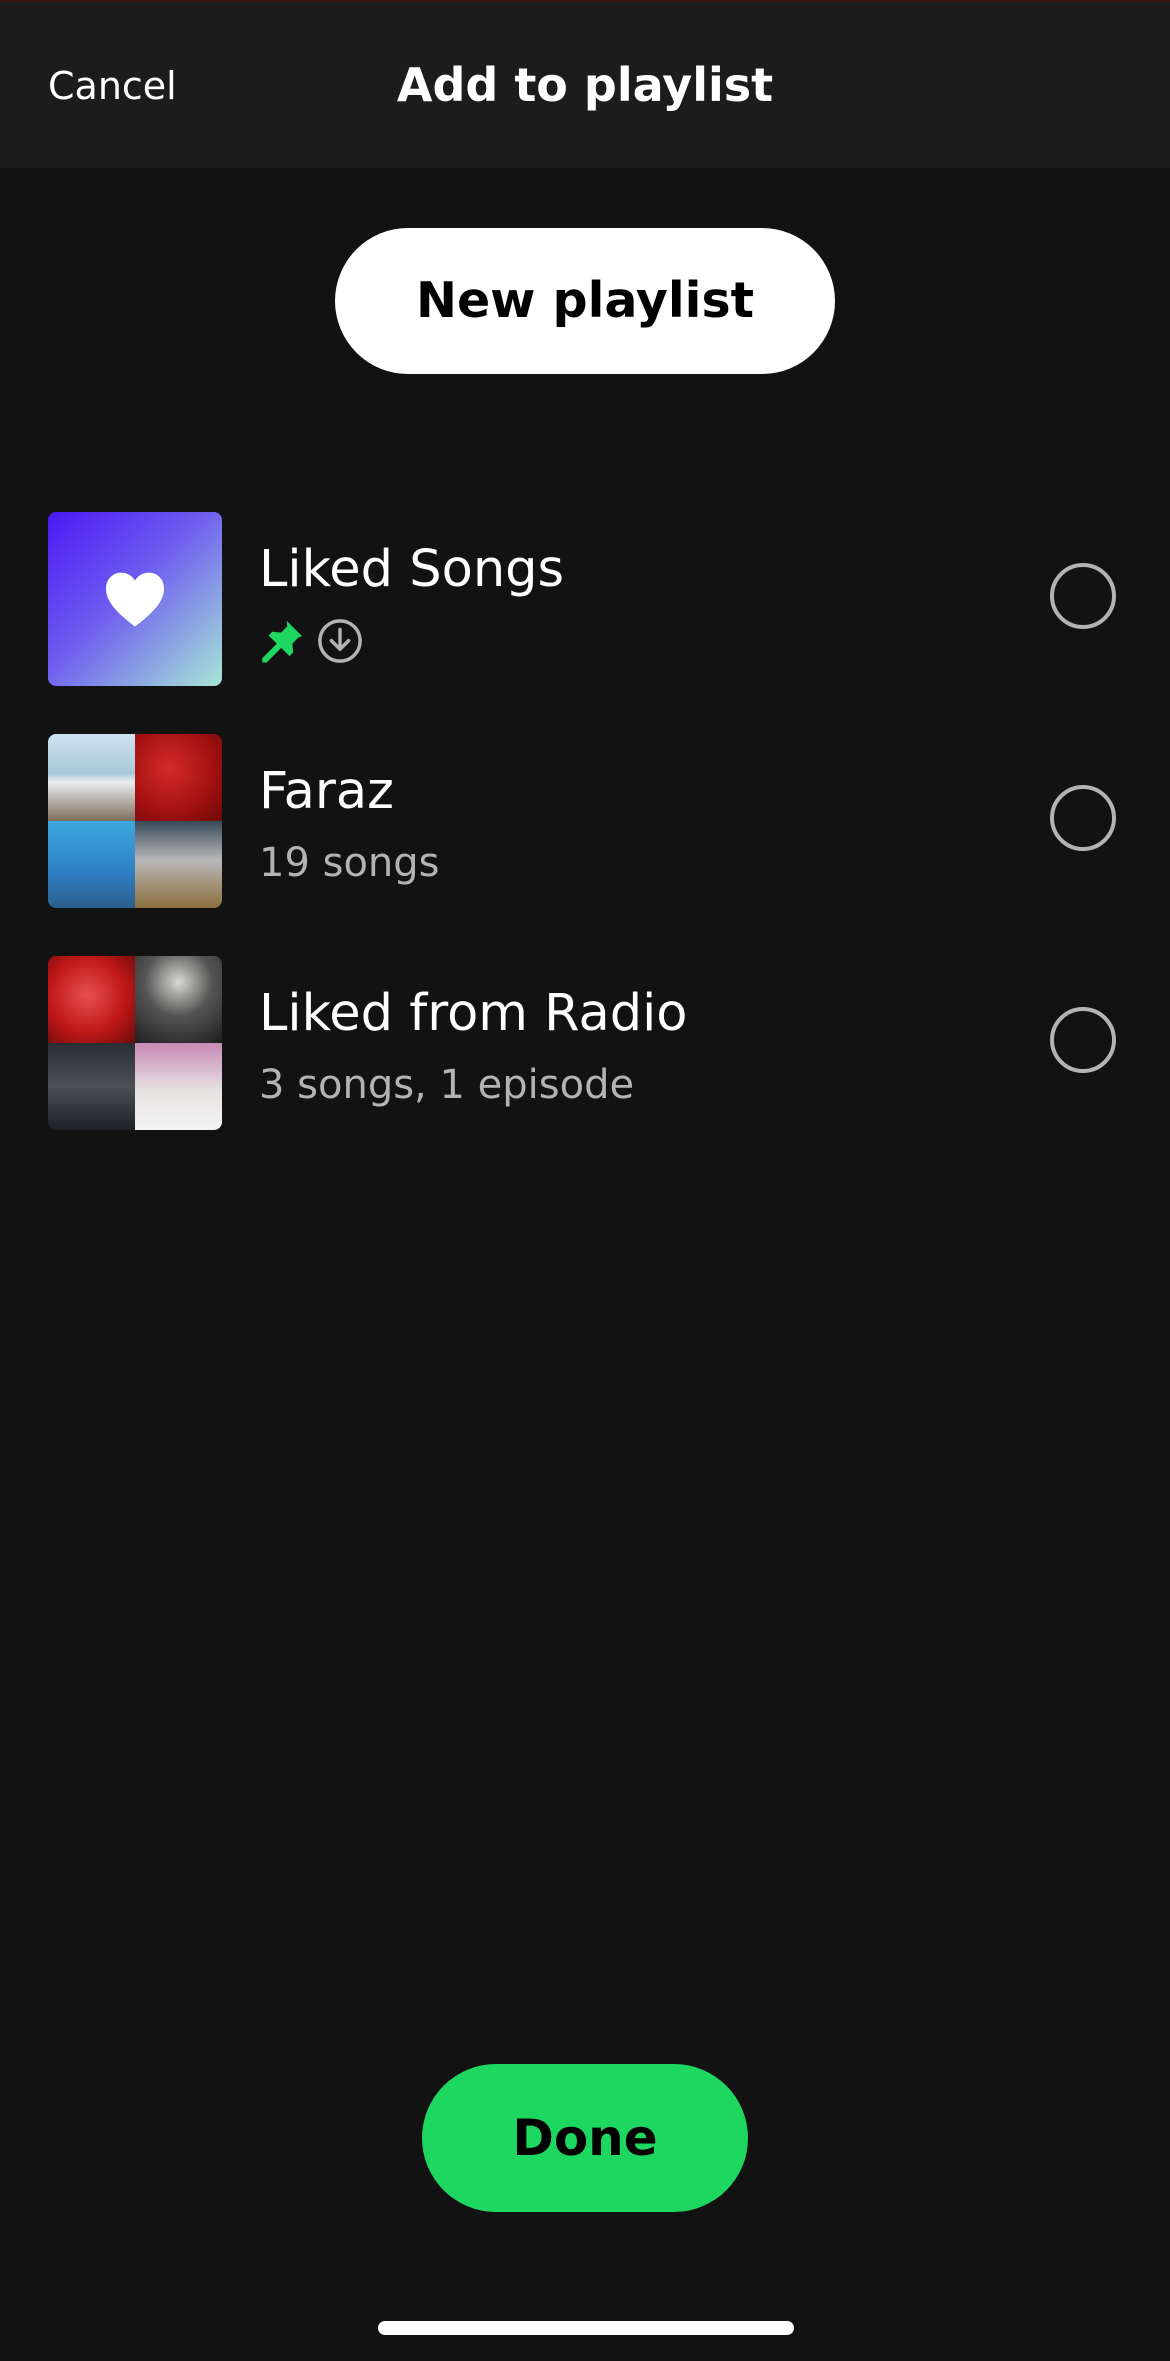 This screenshot has width=1170, height=2361. I want to click on page-title: Add to playlist, so click(585, 85).